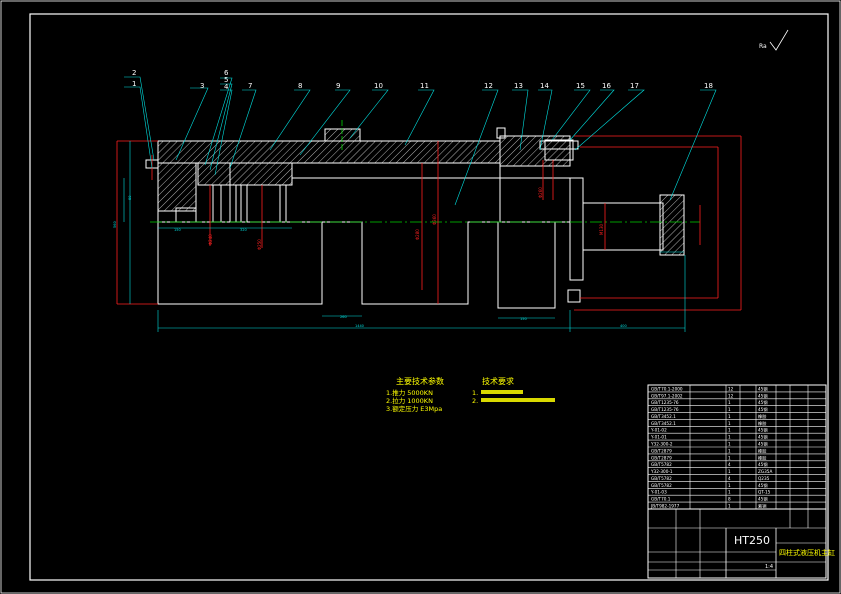 The width and height of the screenshot is (841, 594). What do you see at coordinates (502, 392) in the screenshot?
I see `req-1-line` at bounding box center [502, 392].